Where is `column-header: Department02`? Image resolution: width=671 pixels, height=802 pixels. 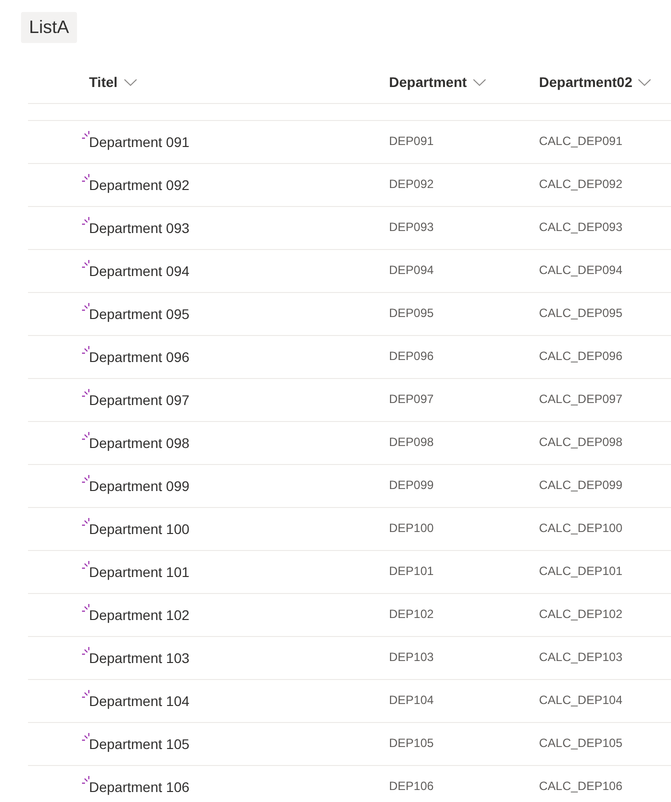
column-header: Department02 is located at coordinates (595, 82).